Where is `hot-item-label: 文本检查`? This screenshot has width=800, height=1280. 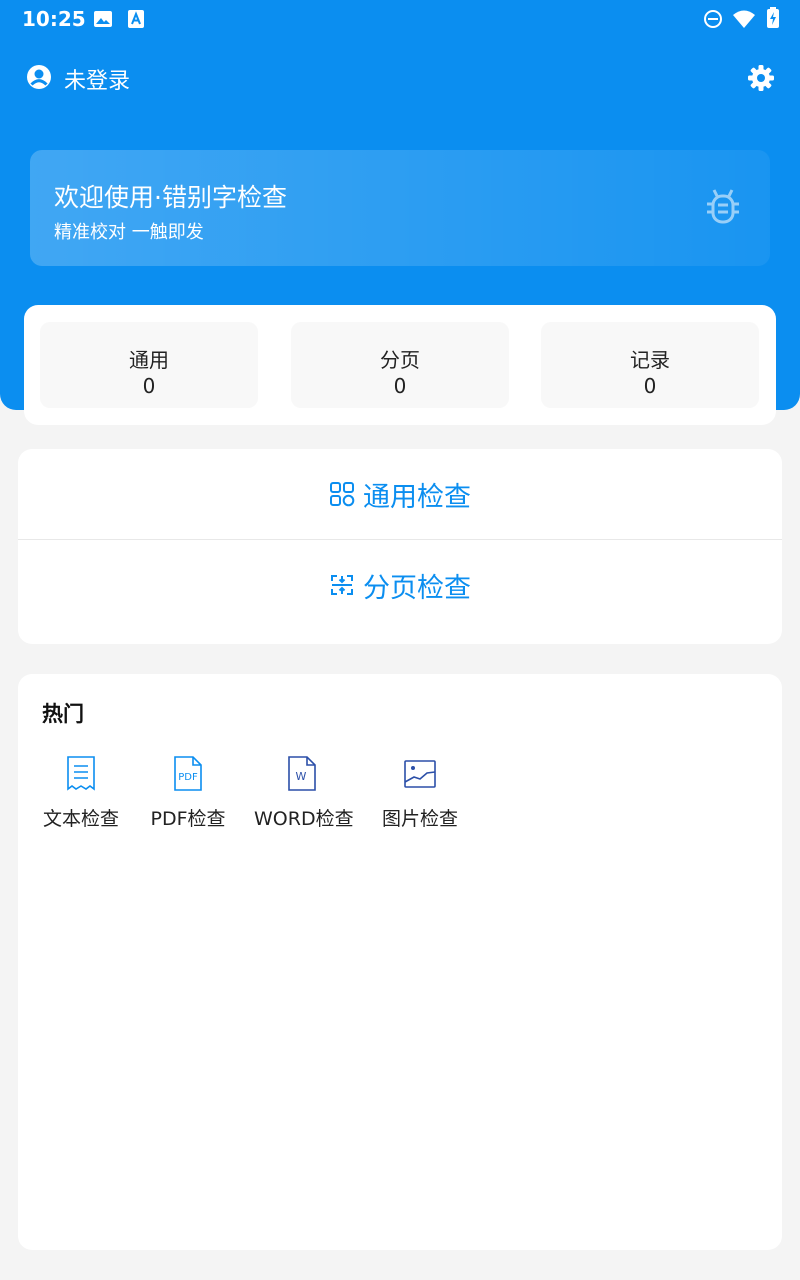
hot-item-label: 文本检查 is located at coordinates (80, 819).